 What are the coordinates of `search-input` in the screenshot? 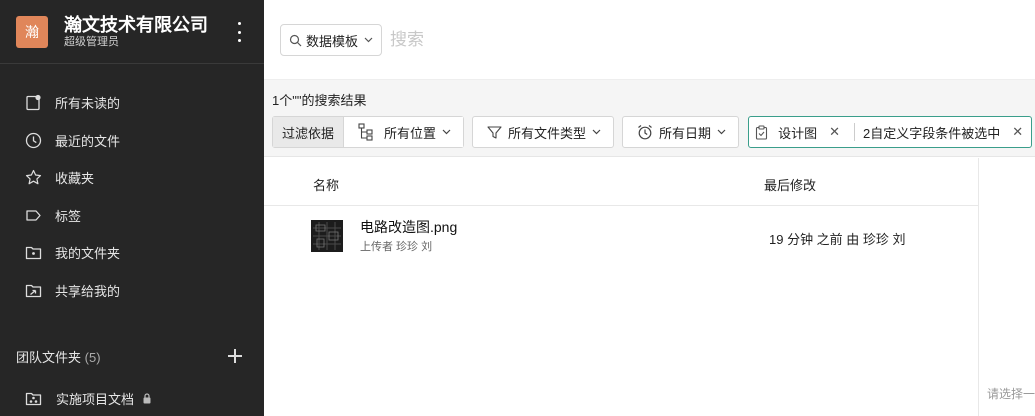 It's located at (590, 40).